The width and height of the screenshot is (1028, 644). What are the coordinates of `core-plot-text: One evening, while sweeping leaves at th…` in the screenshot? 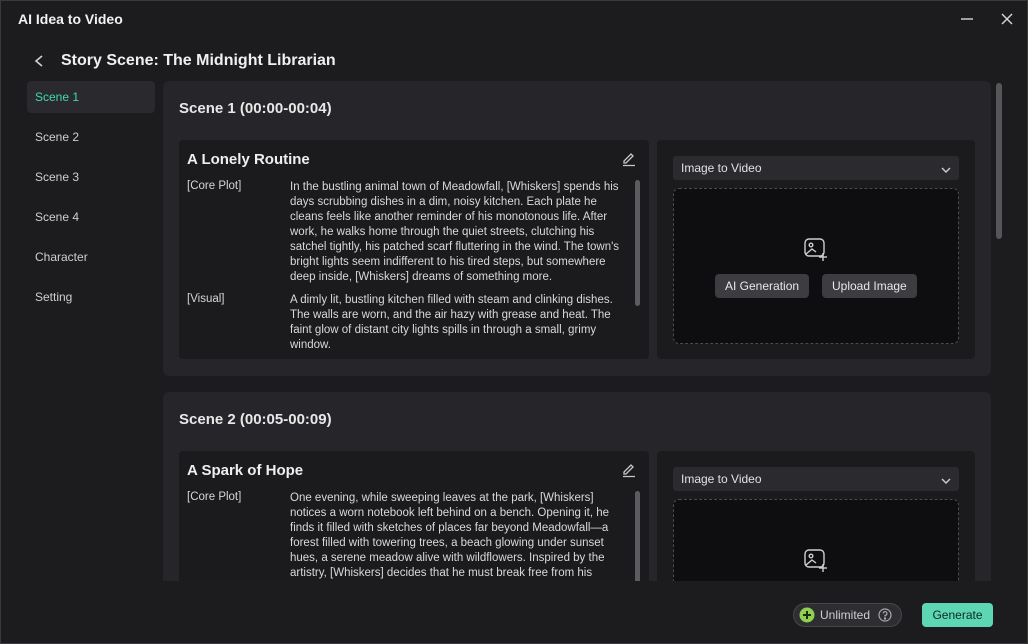 It's located at (450, 535).